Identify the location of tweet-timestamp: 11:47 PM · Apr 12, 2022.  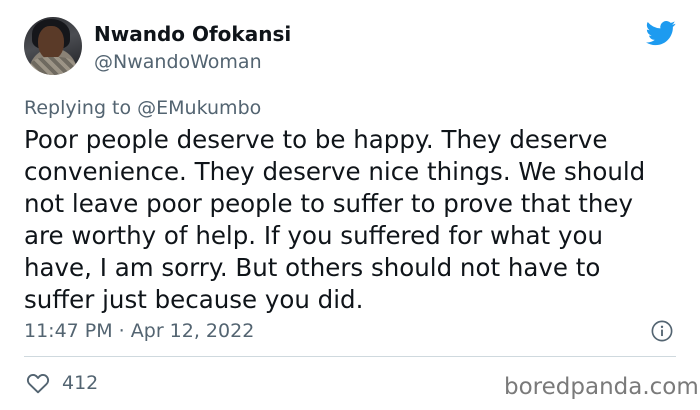
(139, 331).